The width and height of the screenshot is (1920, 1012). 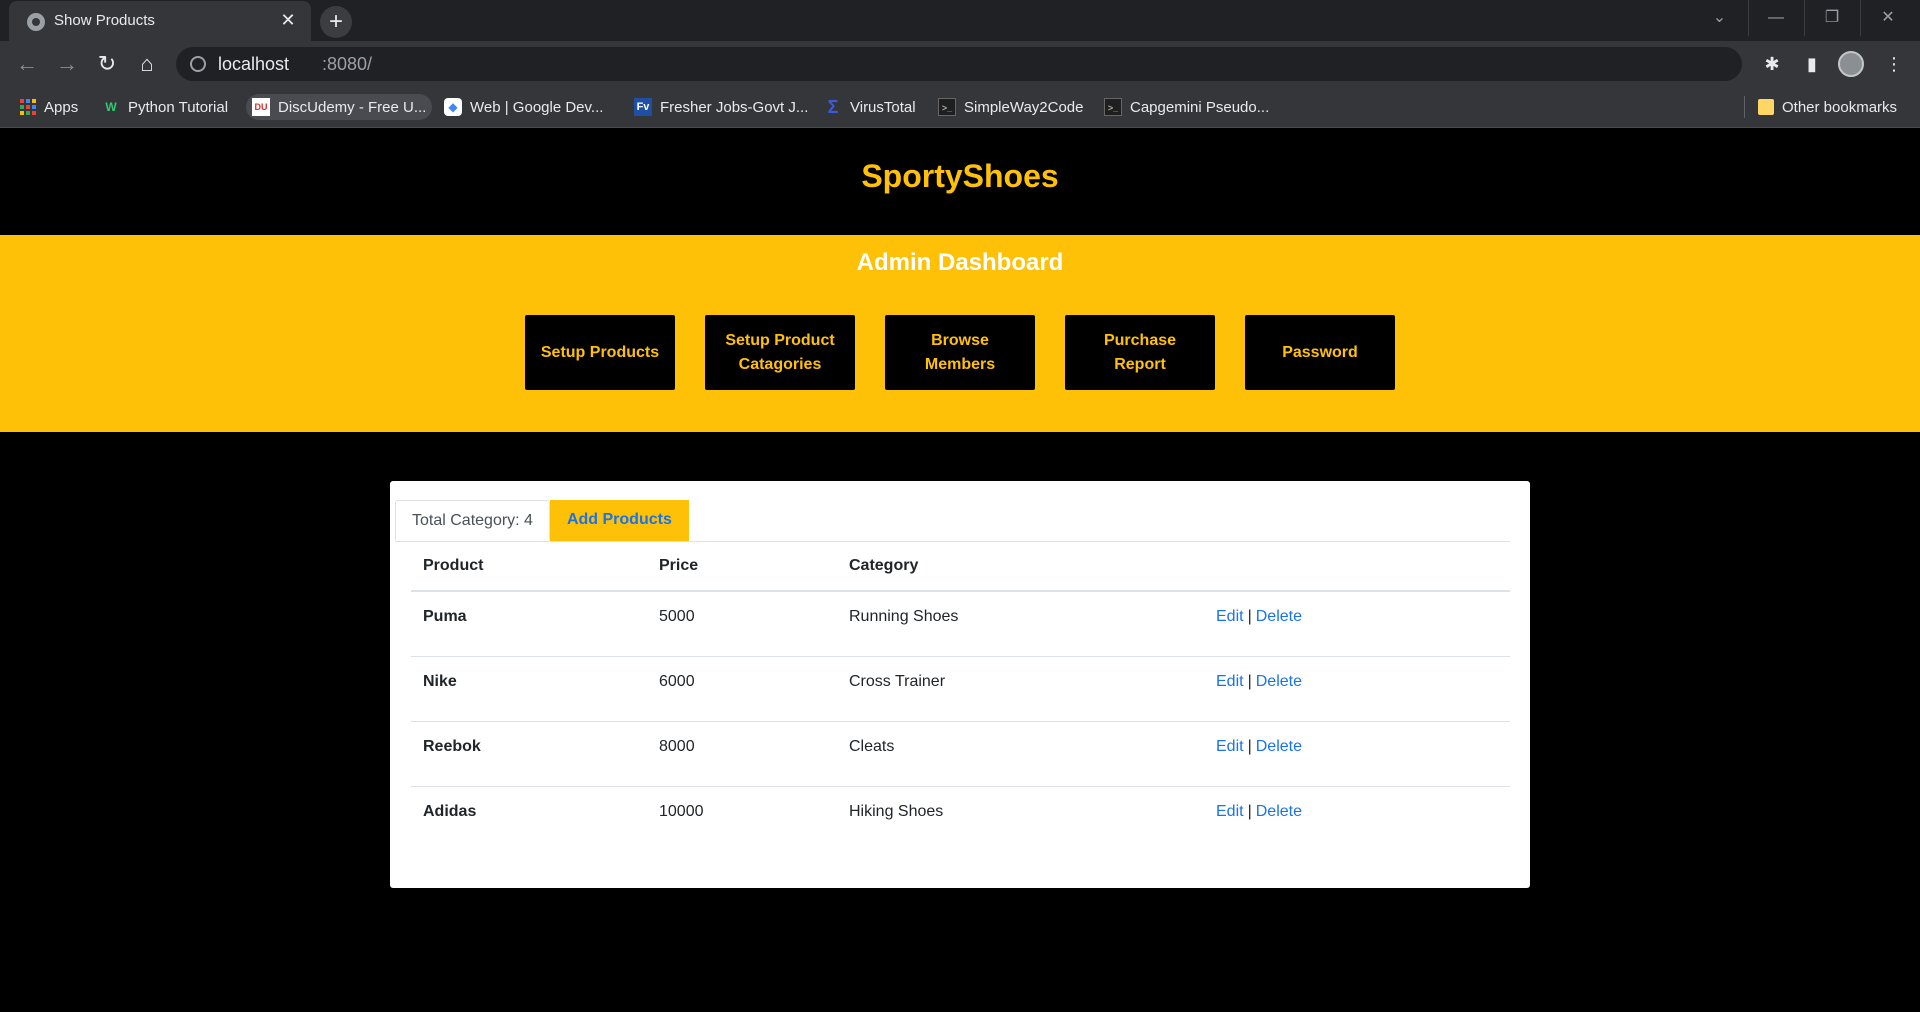 I want to click on virustotal-icon: Σ, so click(x=833, y=107).